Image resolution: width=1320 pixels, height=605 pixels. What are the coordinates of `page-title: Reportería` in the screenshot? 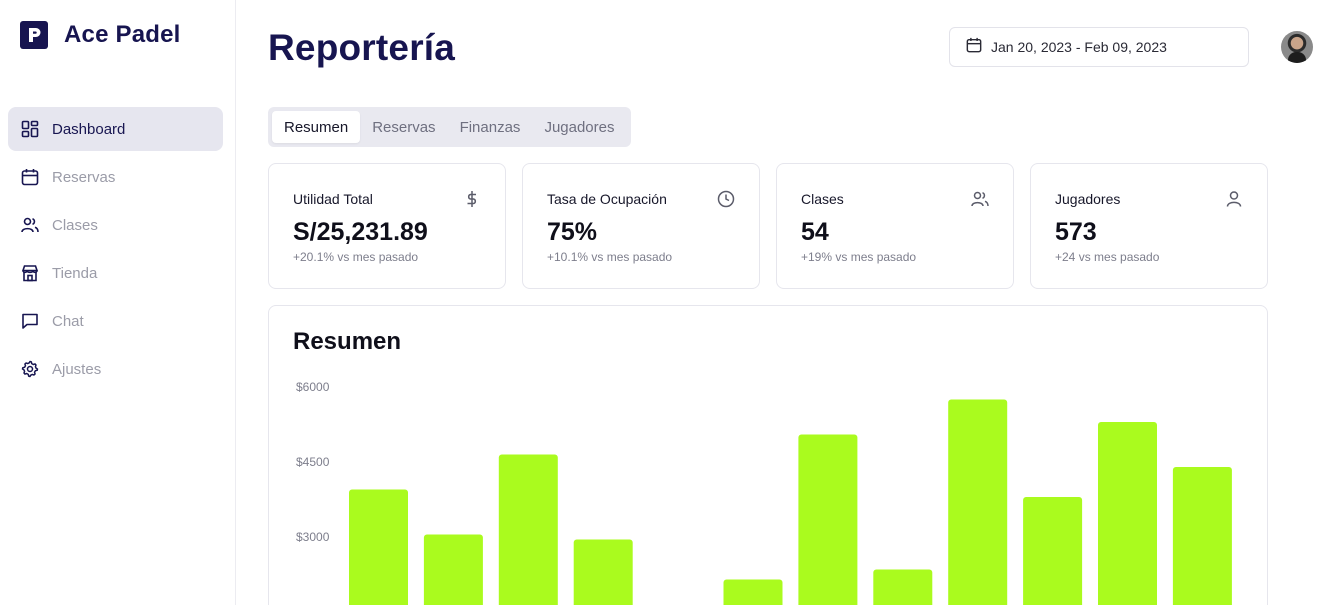 It's located at (362, 47).